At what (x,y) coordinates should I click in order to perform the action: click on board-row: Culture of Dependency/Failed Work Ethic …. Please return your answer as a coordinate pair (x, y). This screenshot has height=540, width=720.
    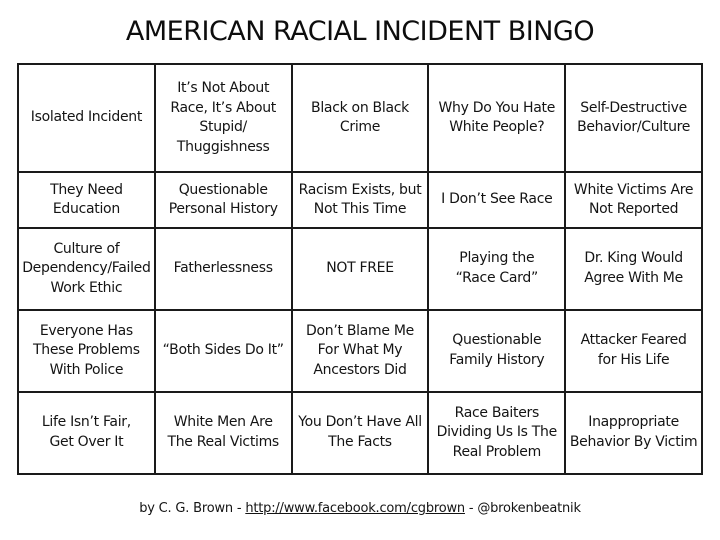
    Looking at the image, I should click on (360, 268).